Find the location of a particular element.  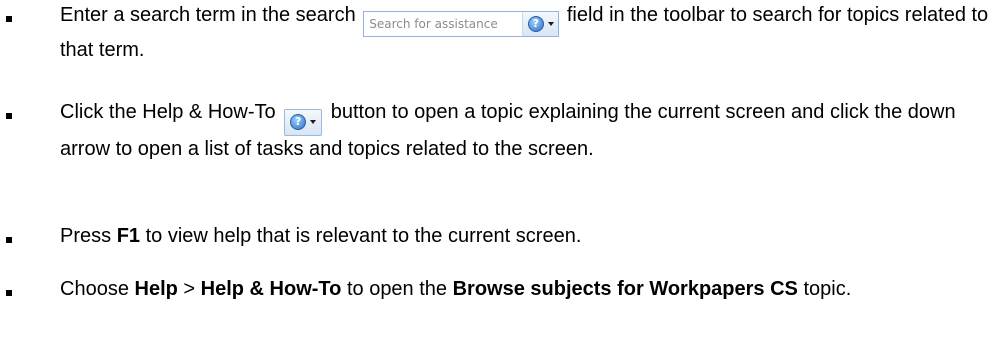

menu-instruction-pre: Choose is located at coordinates (94, 289).